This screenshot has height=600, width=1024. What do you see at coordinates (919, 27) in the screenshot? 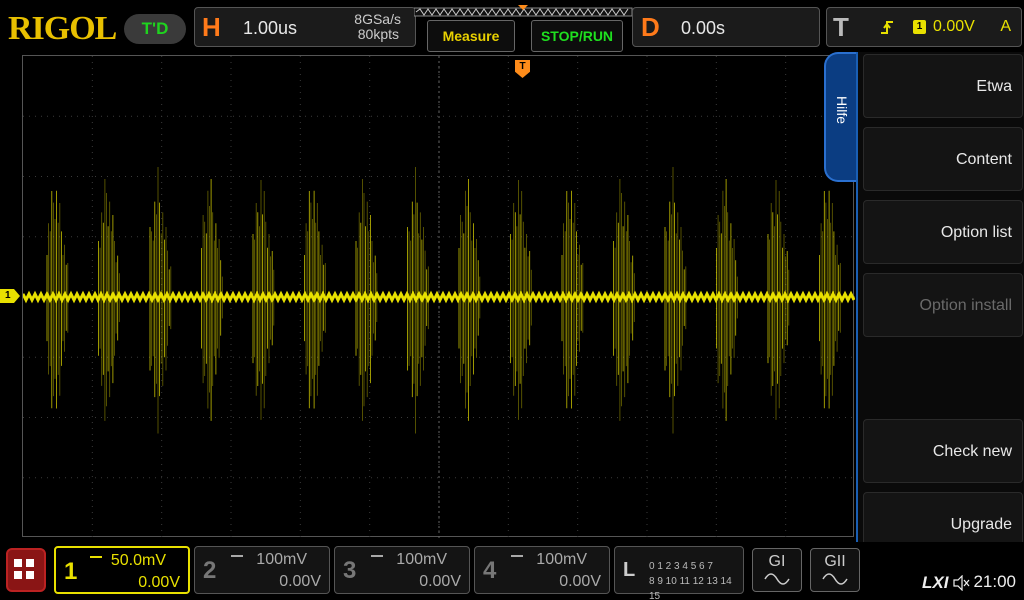
I see `trigger-source-badge: 1` at bounding box center [919, 27].